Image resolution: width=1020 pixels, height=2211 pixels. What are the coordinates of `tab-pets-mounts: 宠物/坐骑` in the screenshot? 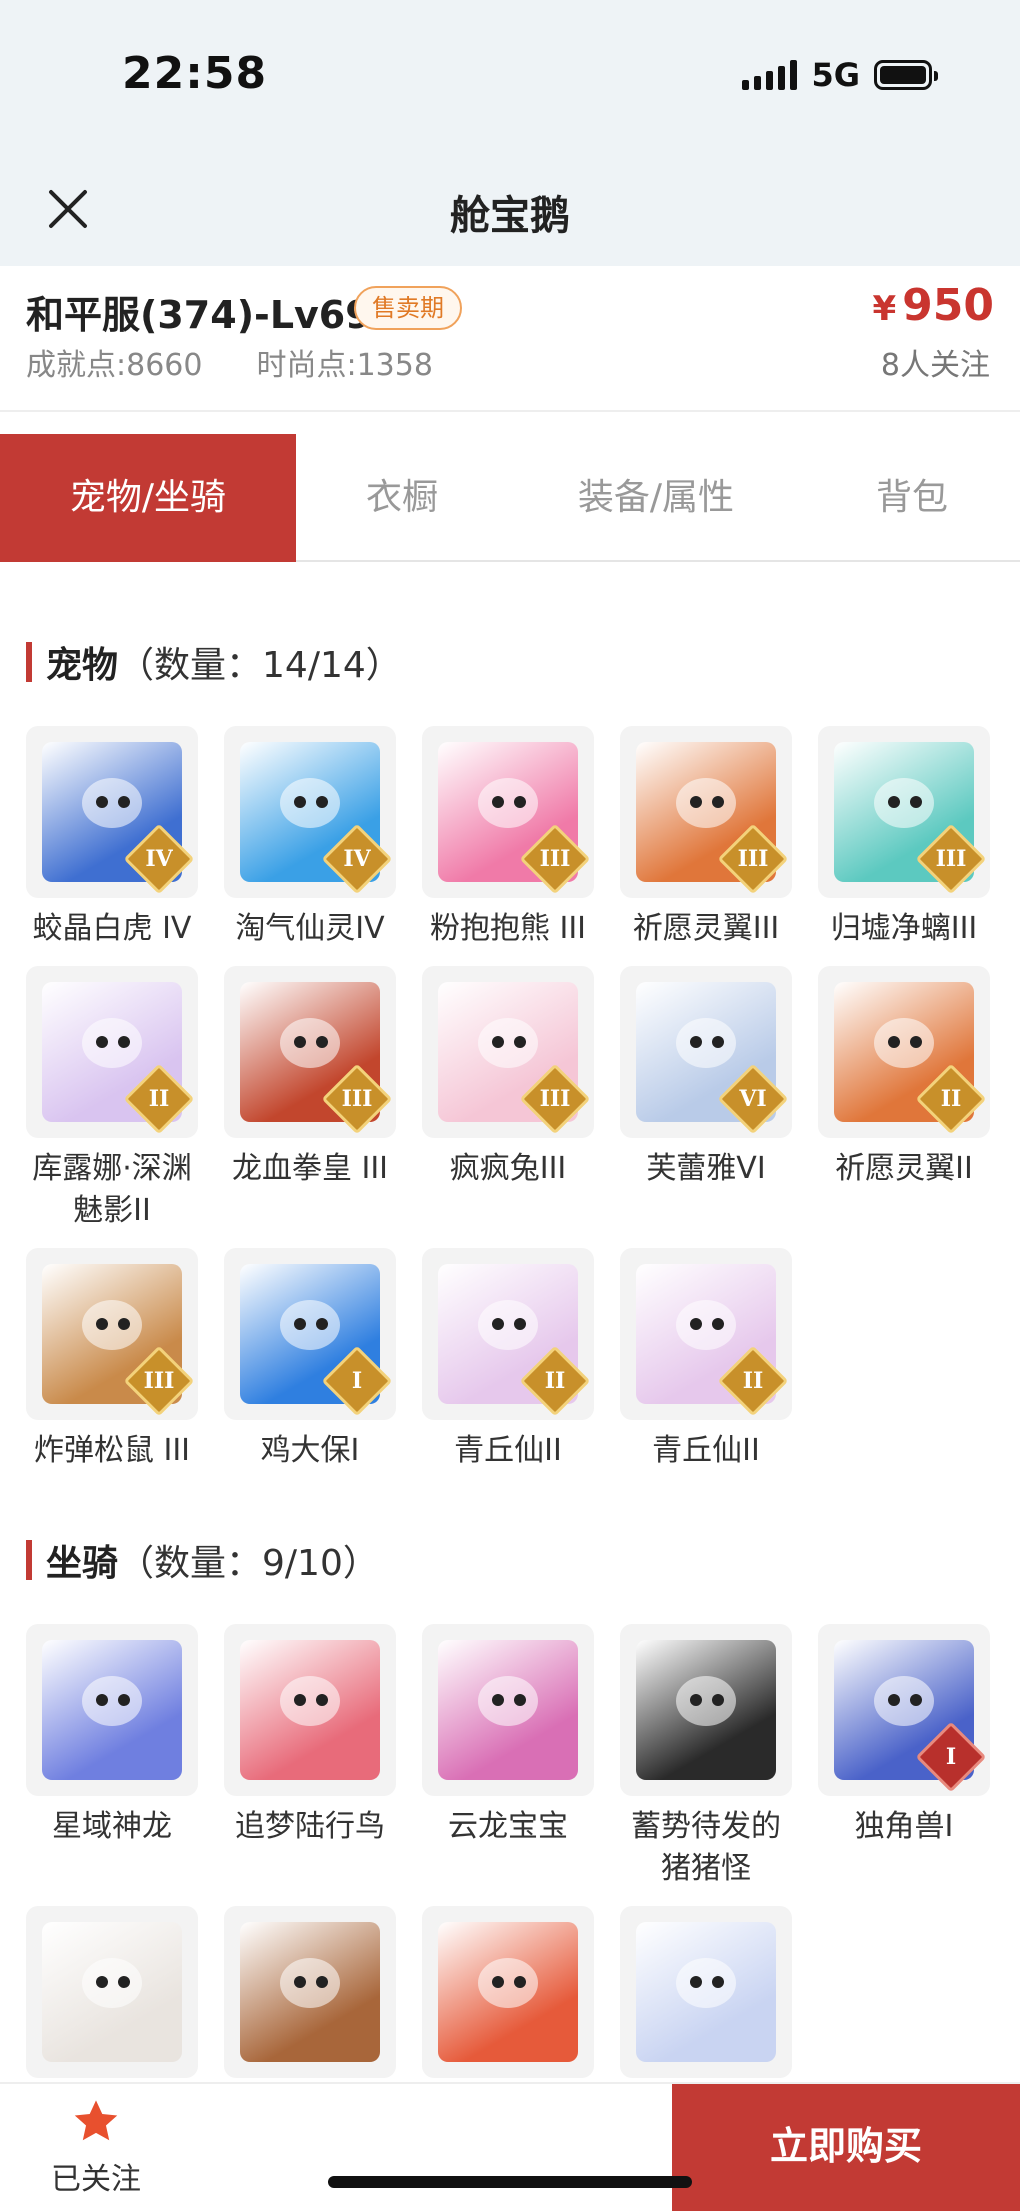 It's located at (148, 498).